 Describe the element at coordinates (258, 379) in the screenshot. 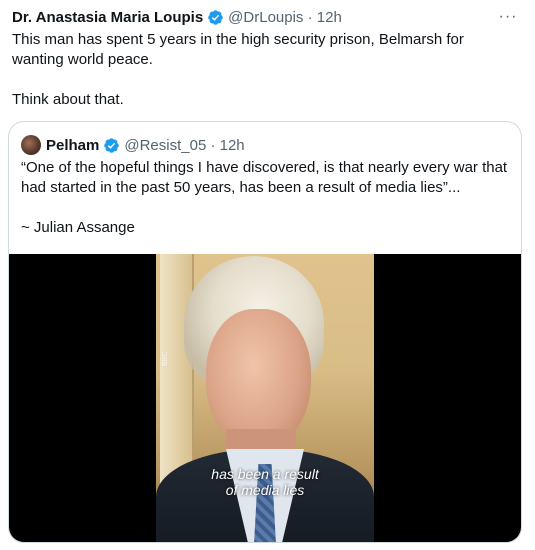

I see `person-face` at that location.